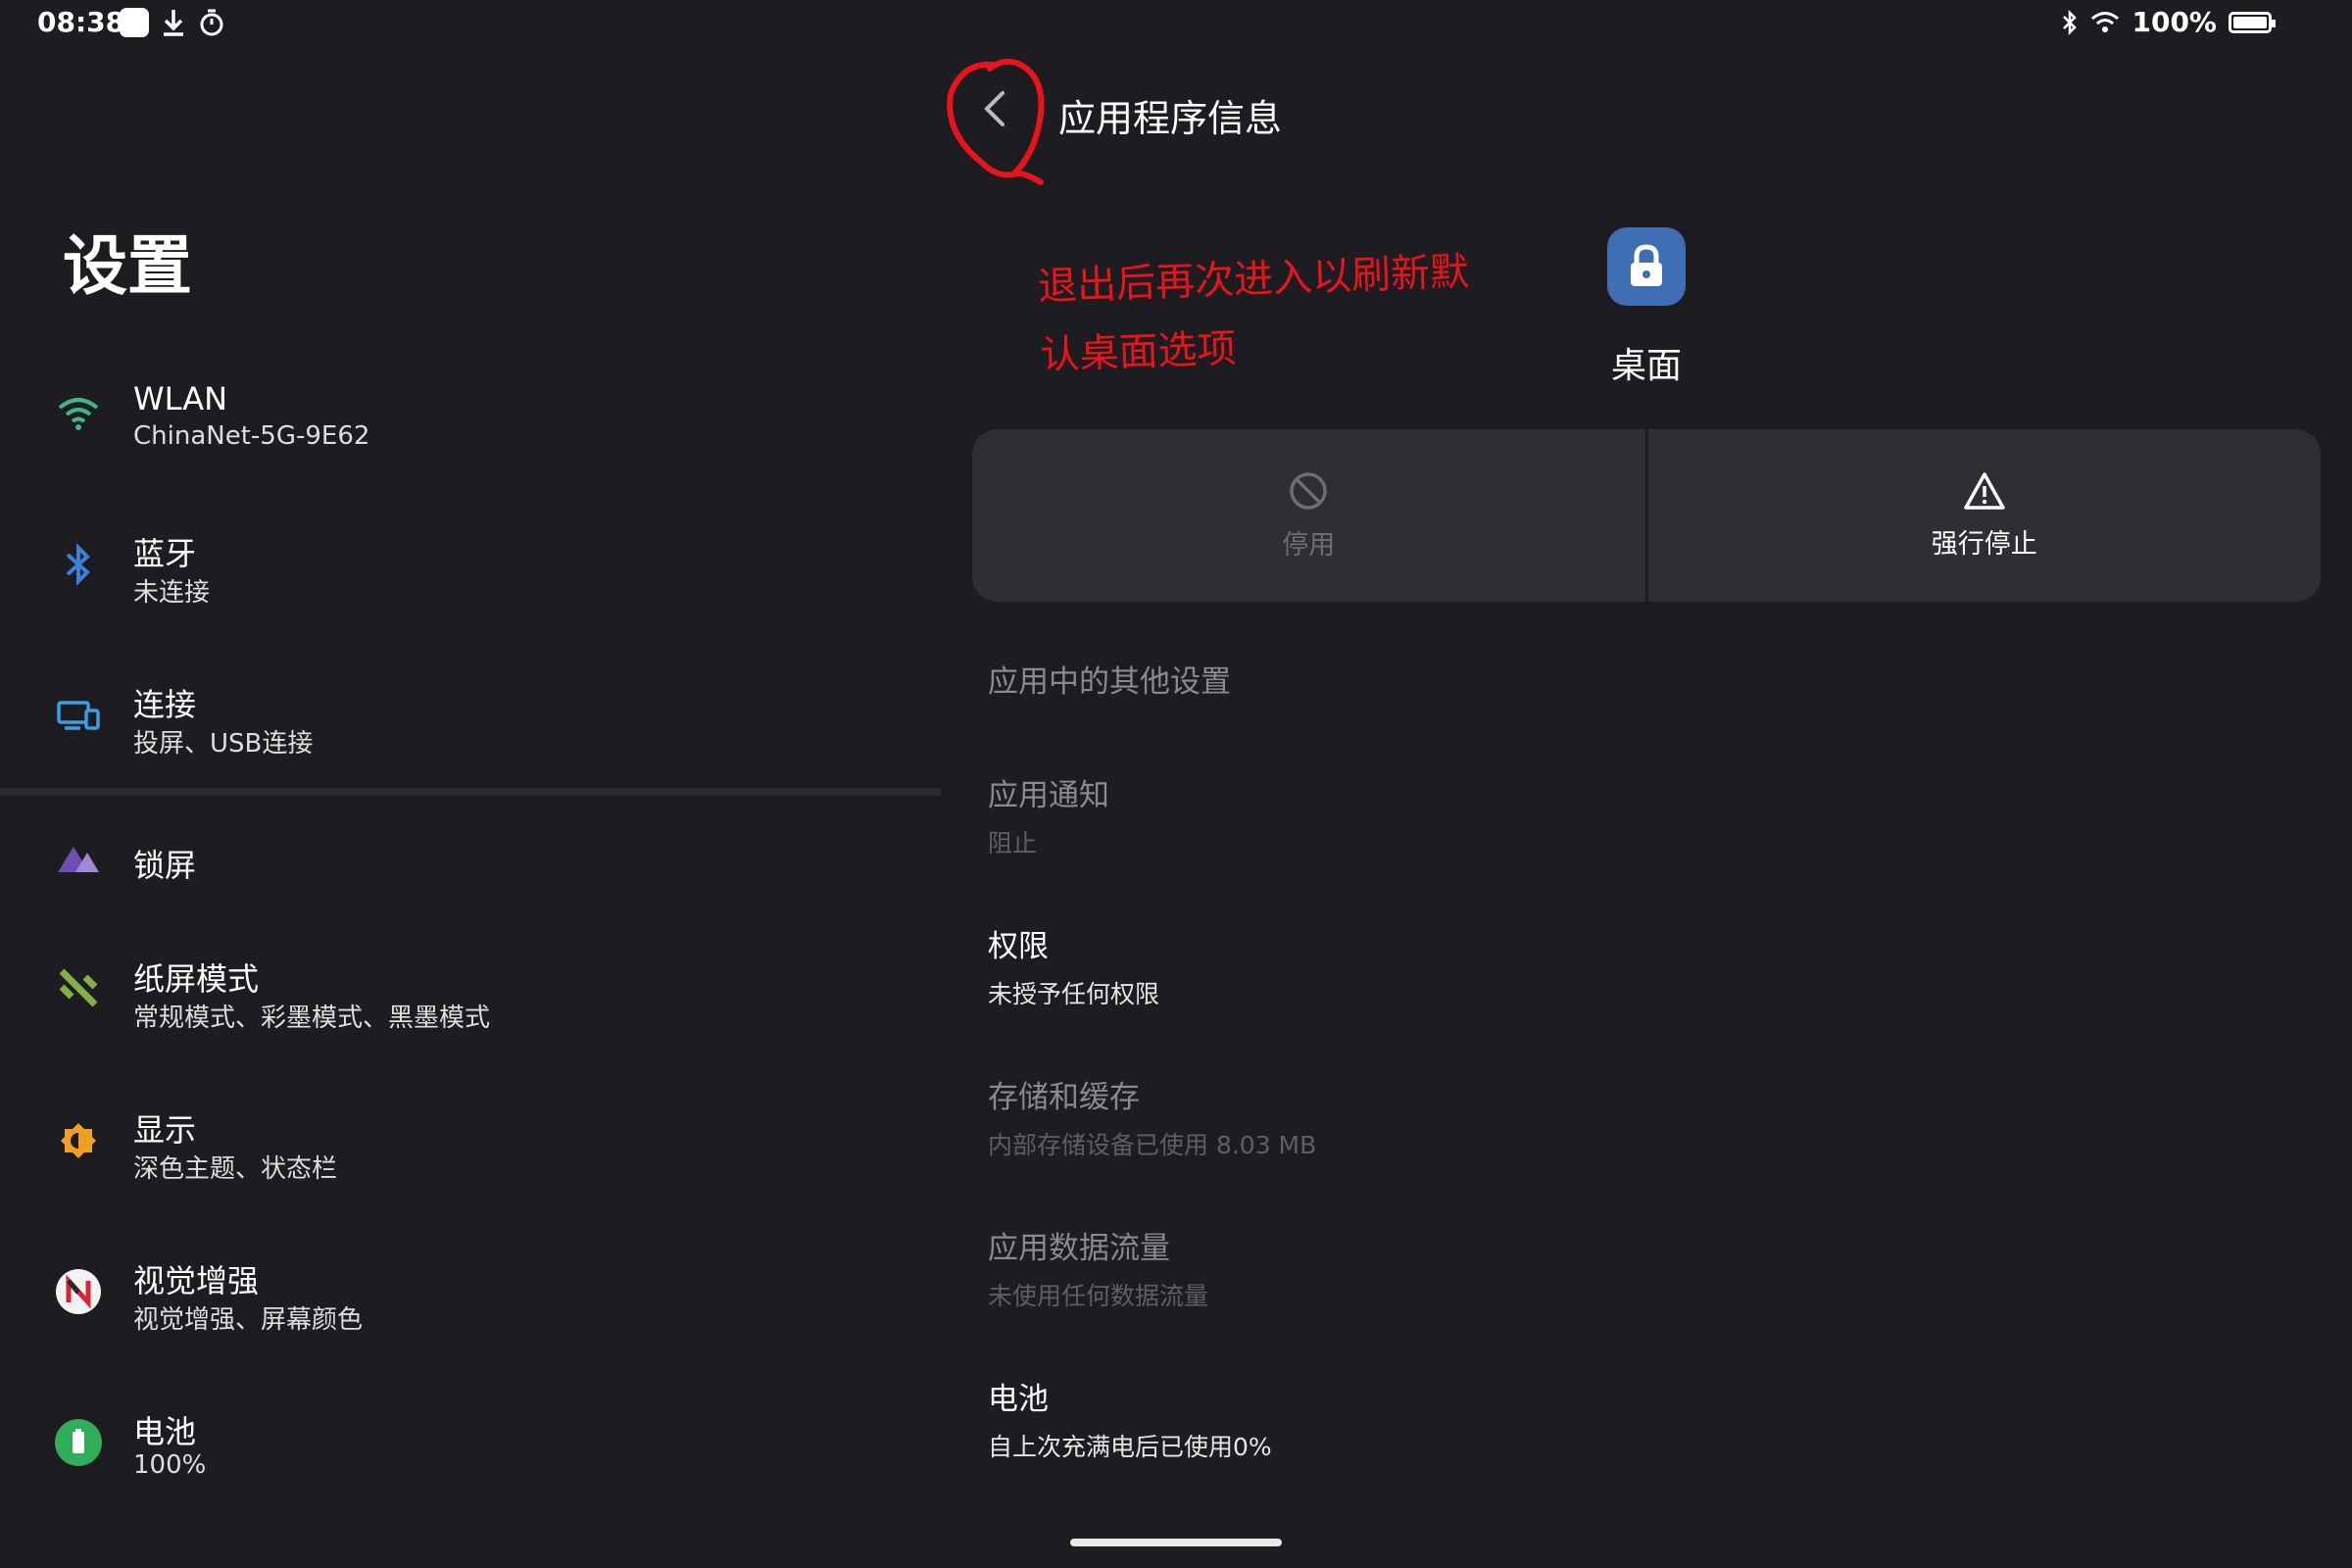 The width and height of the screenshot is (2352, 1568). I want to click on row-notifications: 应用通知 阻止, so click(1048, 814).